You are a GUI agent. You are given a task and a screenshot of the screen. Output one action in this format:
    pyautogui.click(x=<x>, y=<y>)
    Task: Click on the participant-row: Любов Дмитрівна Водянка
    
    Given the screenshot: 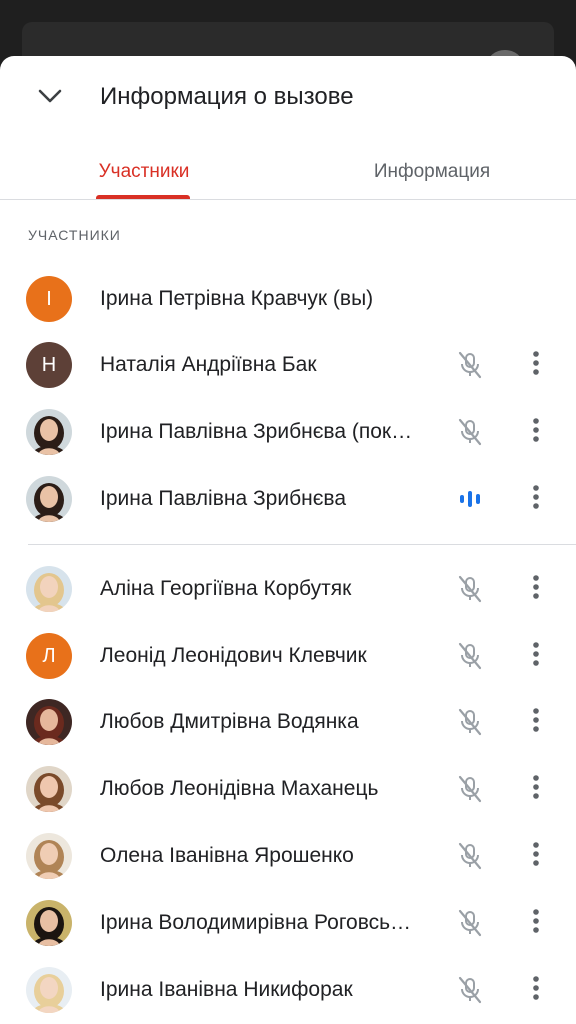 What is the action you would take?
    pyautogui.click(x=288, y=721)
    